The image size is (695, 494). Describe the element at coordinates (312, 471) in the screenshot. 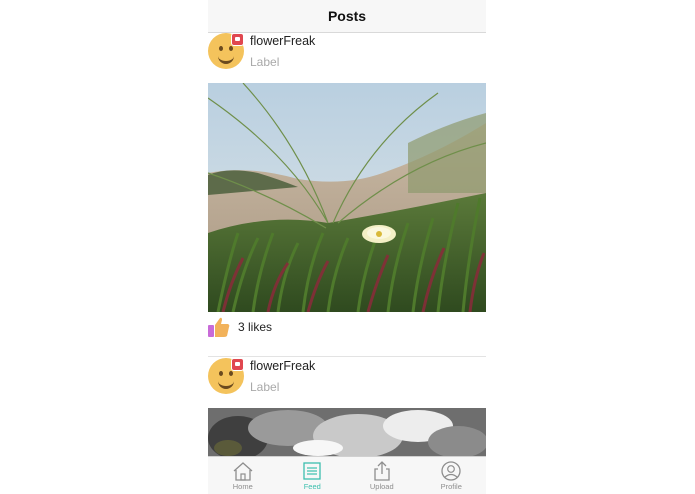

I see `feed-icon` at that location.